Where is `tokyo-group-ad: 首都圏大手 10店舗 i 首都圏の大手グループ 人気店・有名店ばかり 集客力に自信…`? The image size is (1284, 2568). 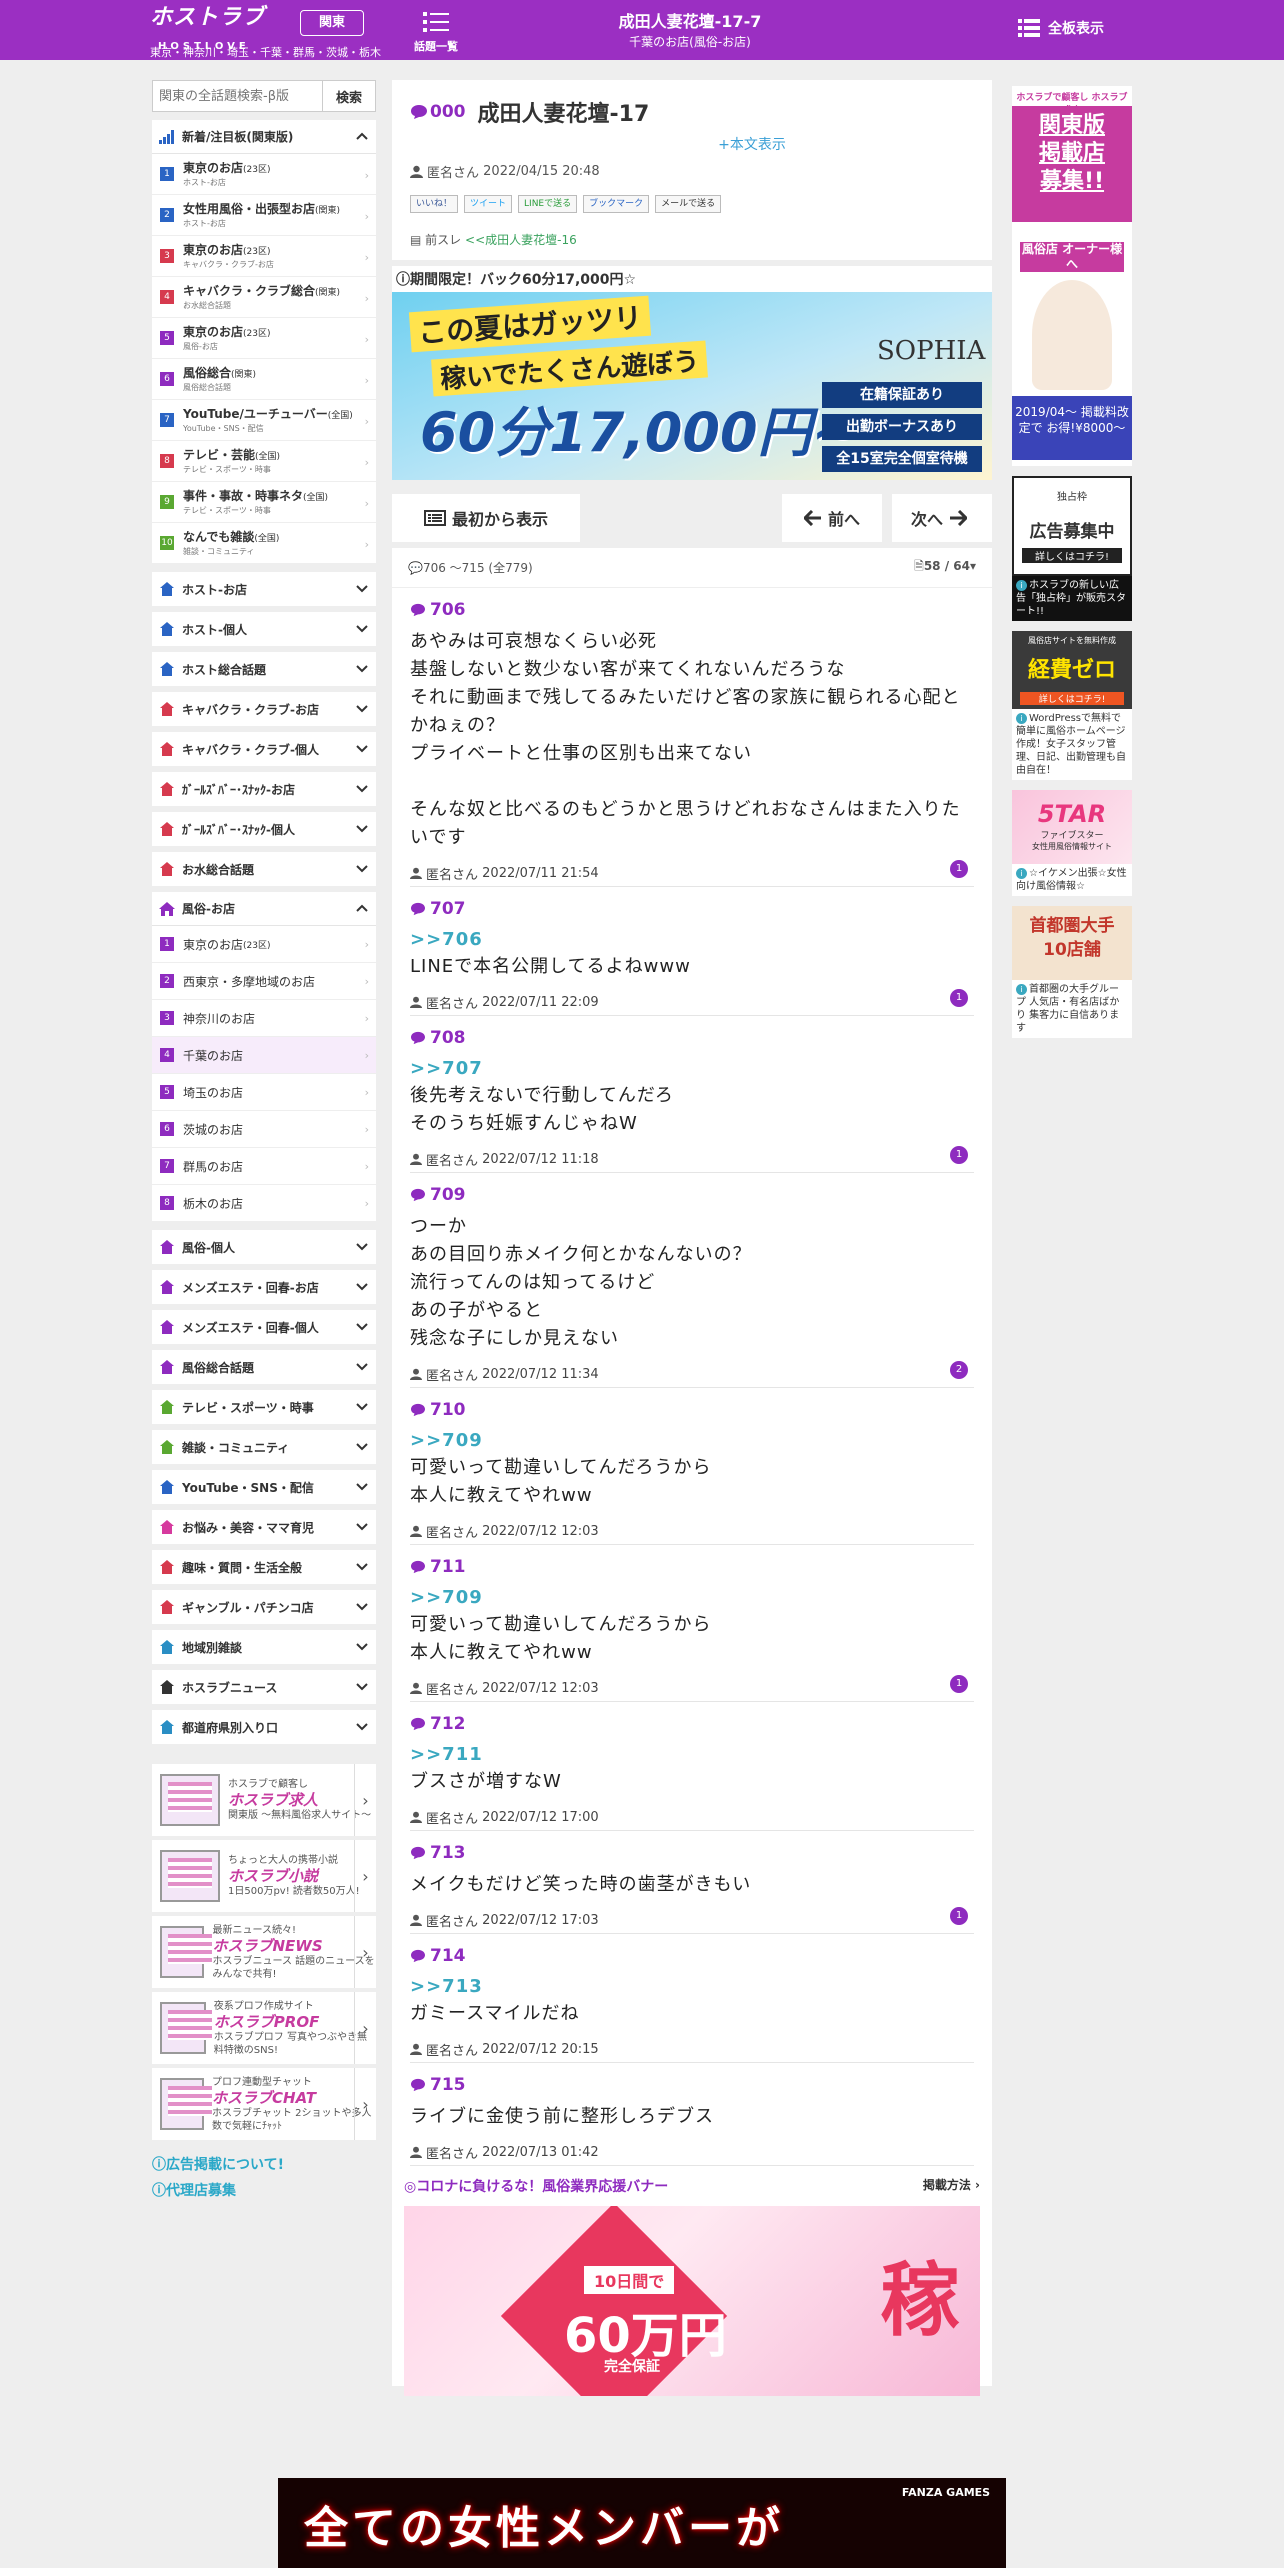 tokyo-group-ad: 首都圏大手 10店舗 i 首都圏の大手グループ 人気店・有名店ばかり 集客力に自信… is located at coordinates (1072, 972).